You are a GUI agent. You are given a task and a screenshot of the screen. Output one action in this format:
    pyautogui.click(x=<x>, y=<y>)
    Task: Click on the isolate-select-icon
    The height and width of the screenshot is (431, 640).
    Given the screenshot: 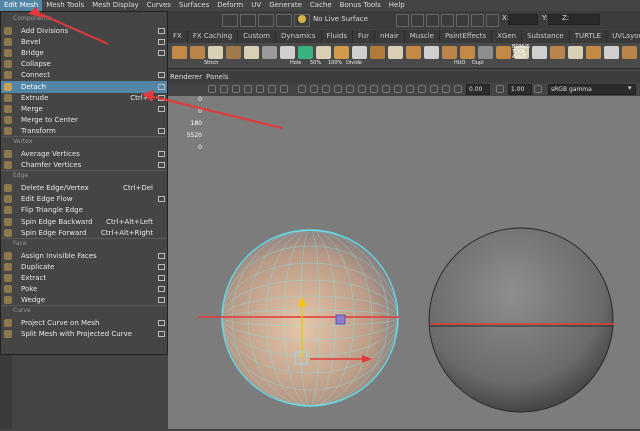 What is the action you would take?
    pyautogui.click(x=410, y=89)
    